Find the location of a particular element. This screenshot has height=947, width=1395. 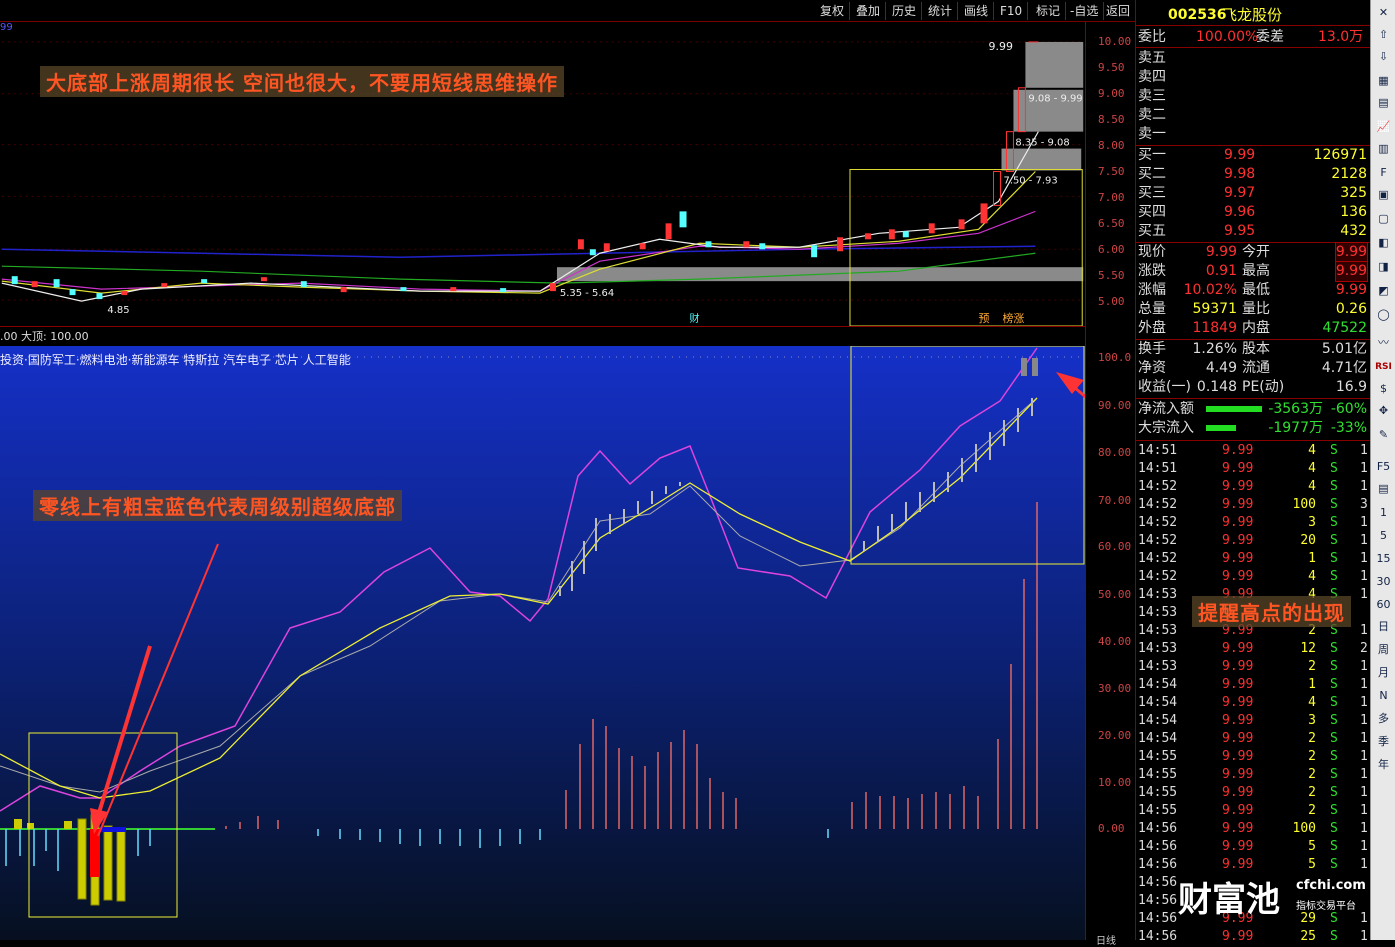

f10-button: F10 is located at coordinates (1012, 11).